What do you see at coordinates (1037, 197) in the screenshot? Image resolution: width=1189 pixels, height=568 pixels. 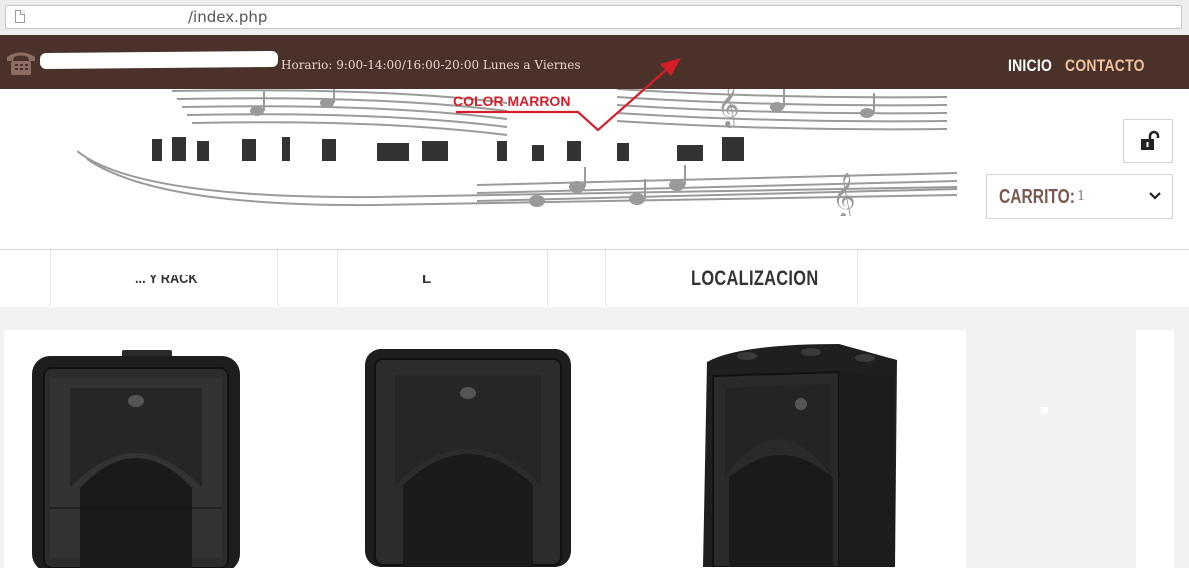 I see `cart-label: CARRITO:` at bounding box center [1037, 197].